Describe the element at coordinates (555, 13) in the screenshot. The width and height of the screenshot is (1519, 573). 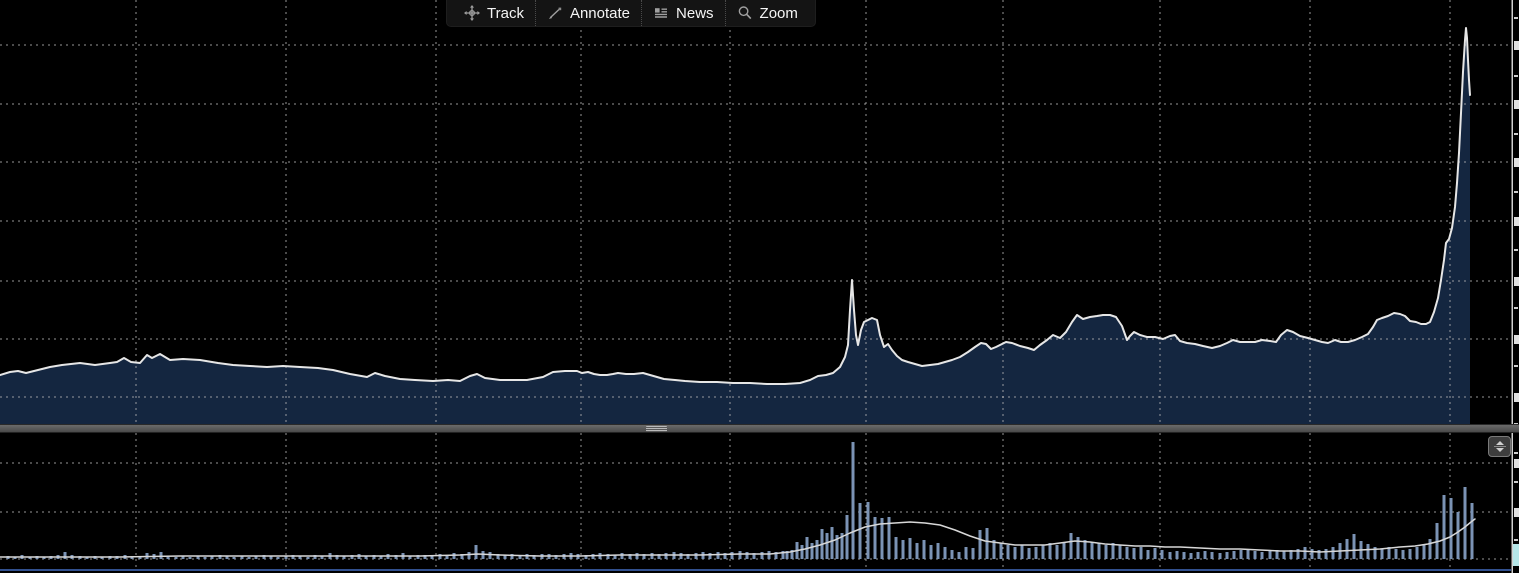
I see `annotate-pencil-icon` at that location.